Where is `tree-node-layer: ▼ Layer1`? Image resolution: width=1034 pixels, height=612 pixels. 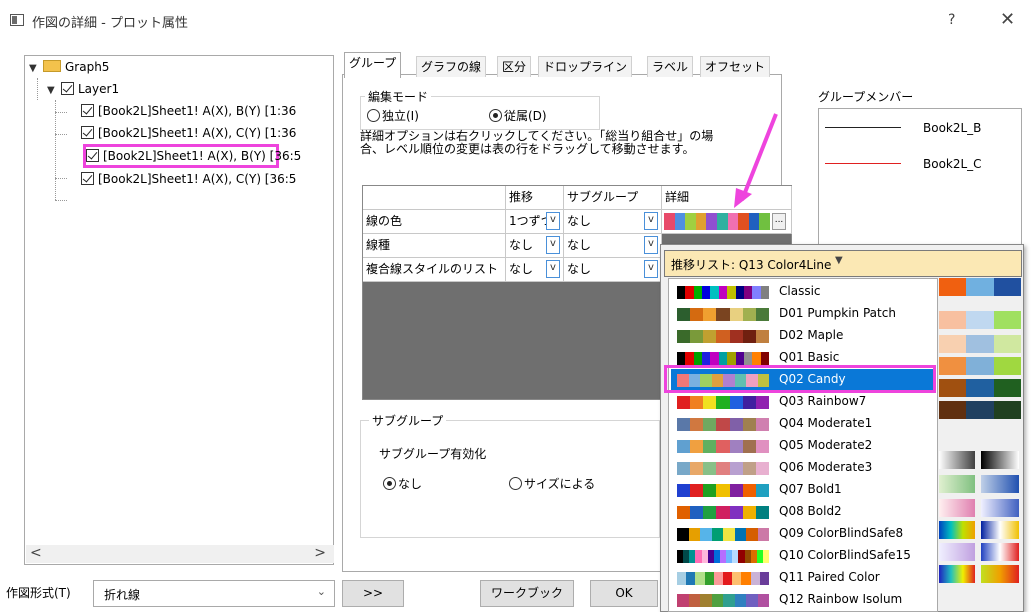 tree-node-layer: ▼ Layer1 is located at coordinates (83, 89).